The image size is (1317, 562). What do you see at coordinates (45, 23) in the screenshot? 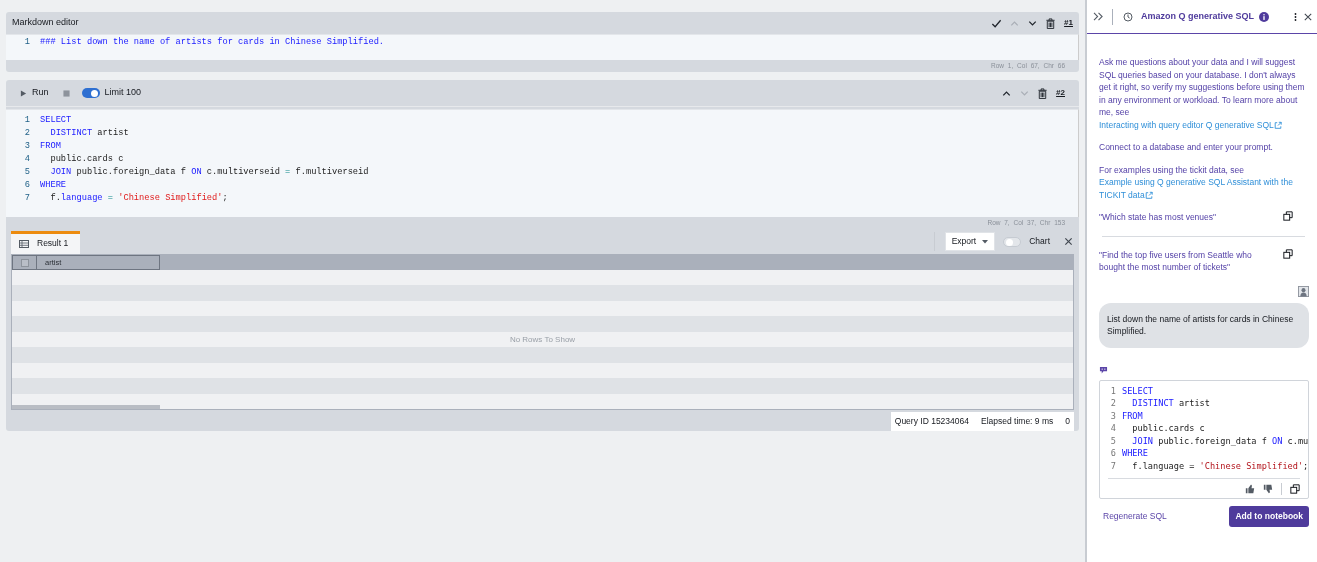
I see `cell-title: Markdown editor` at bounding box center [45, 23].